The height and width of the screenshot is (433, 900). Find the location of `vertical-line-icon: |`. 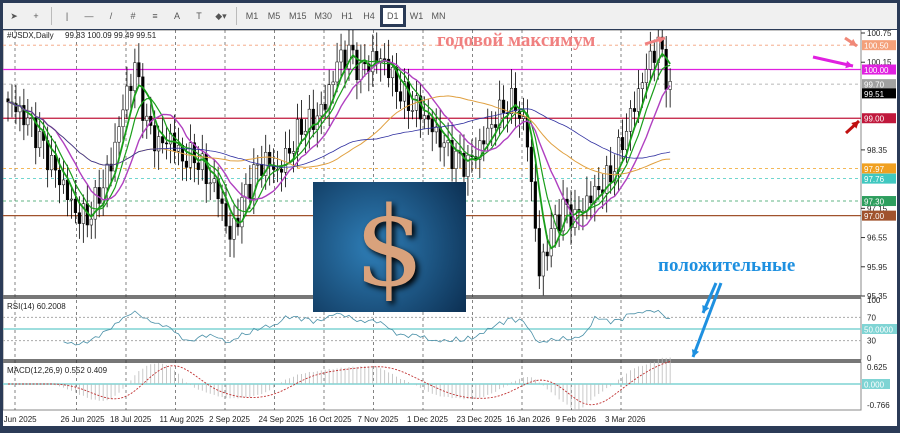

vertical-line-icon: | is located at coordinates (67, 16).